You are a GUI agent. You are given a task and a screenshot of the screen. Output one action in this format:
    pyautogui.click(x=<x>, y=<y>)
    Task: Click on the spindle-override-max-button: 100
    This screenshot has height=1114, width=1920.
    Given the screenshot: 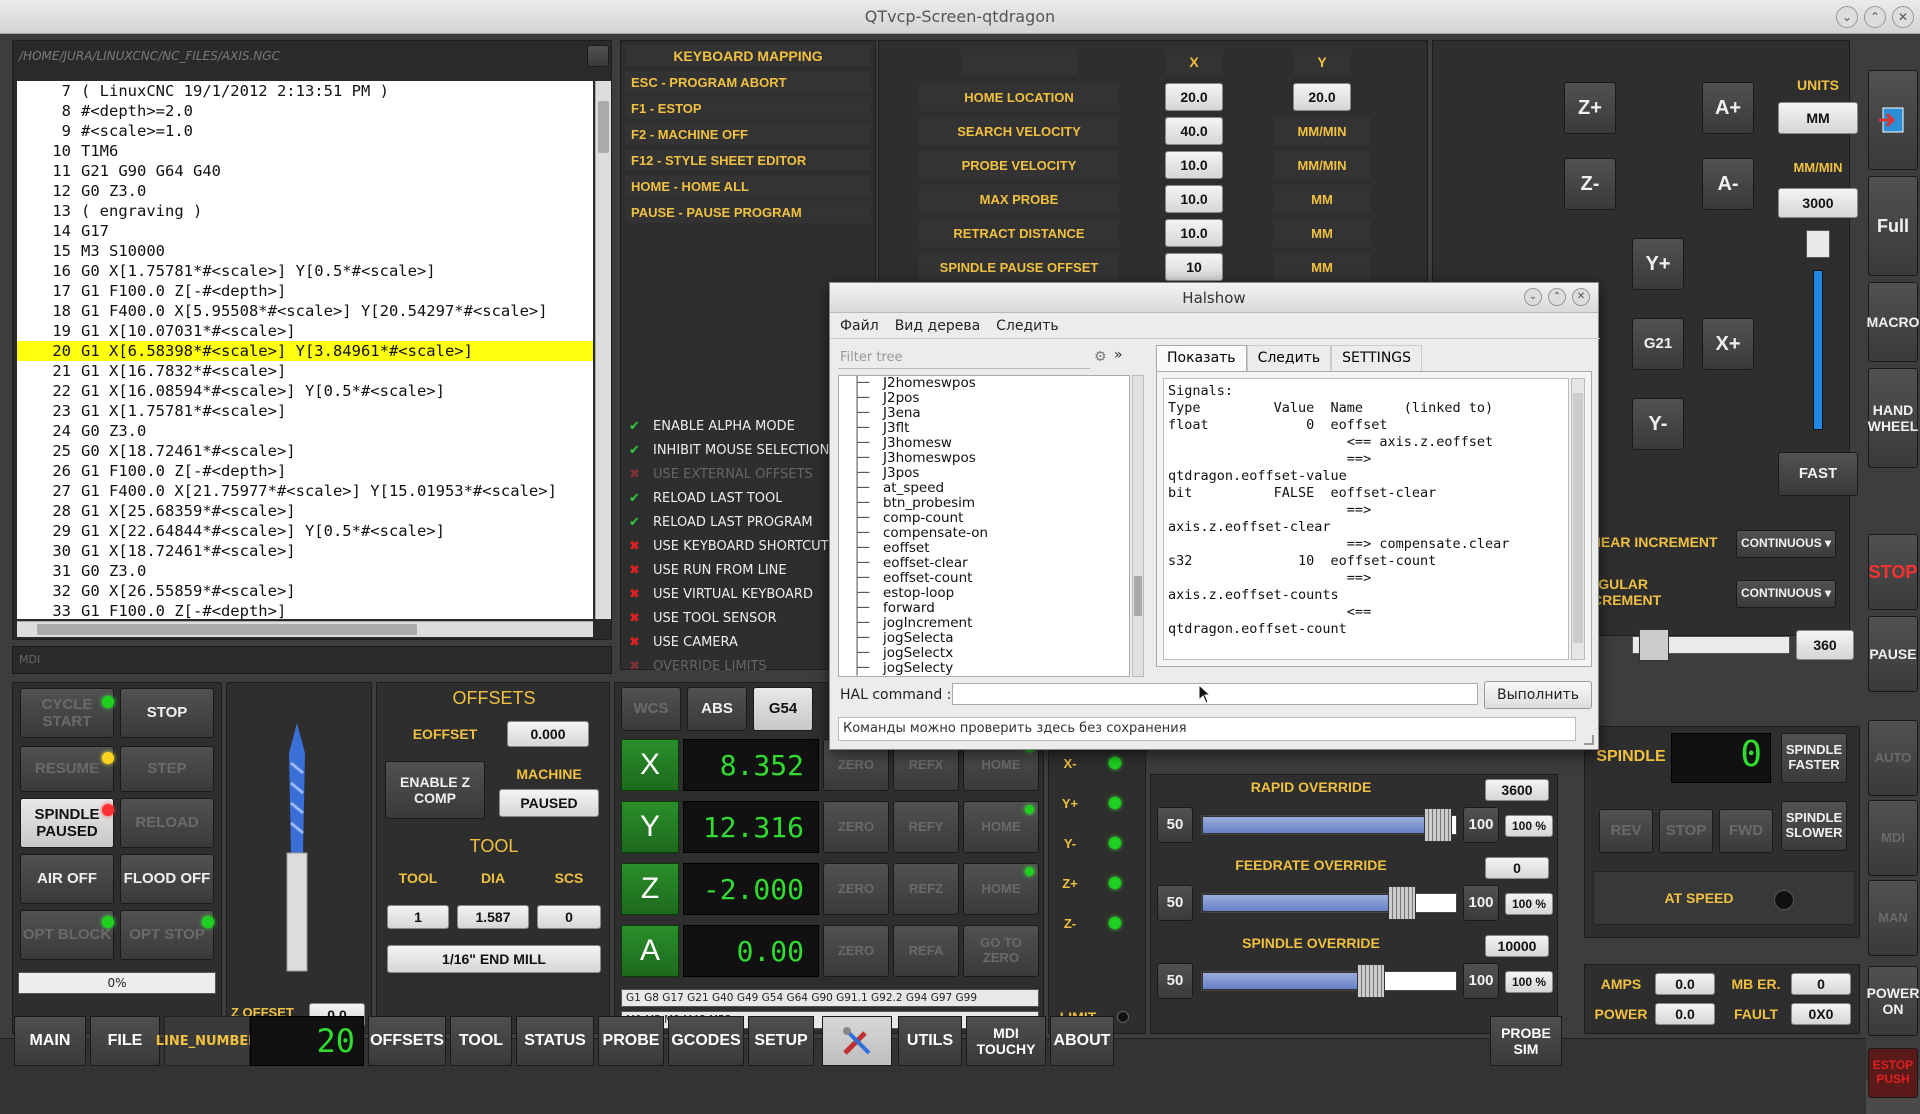 What is the action you would take?
    pyautogui.click(x=1481, y=981)
    